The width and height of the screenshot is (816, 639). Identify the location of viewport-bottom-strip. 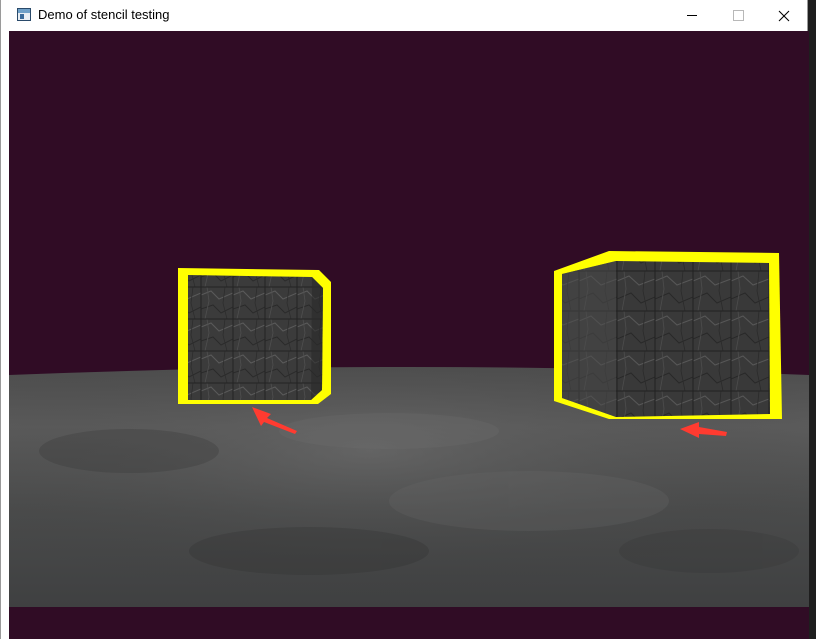
(409, 623).